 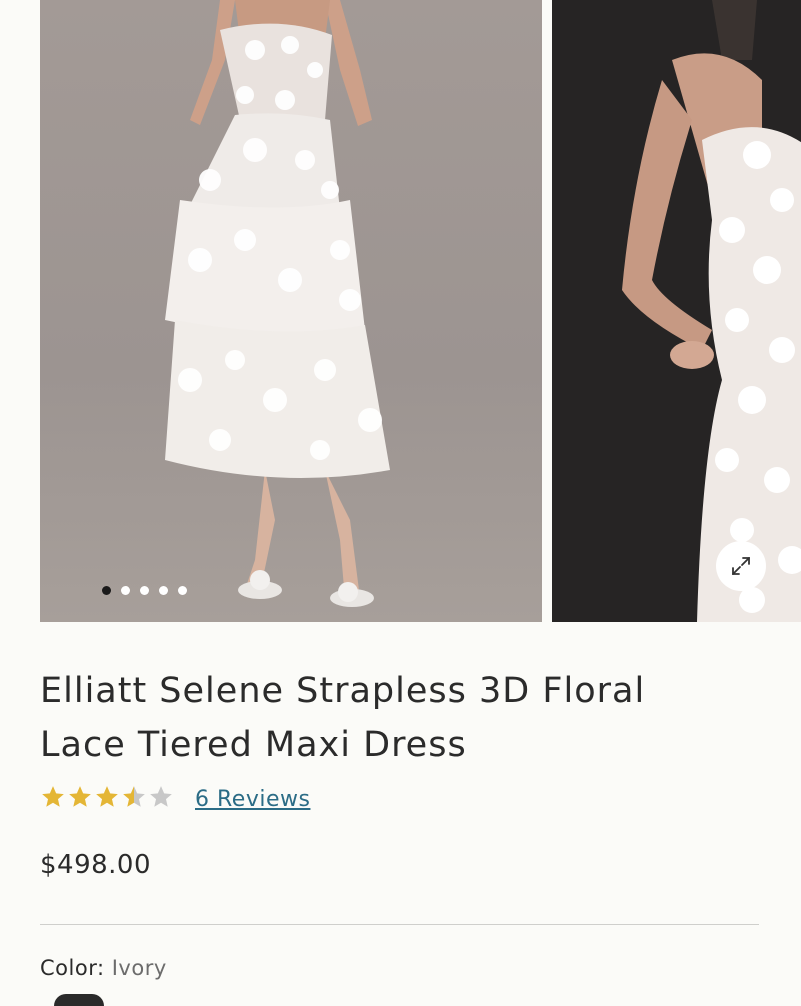 I want to click on color-value: Ivory, so click(x=139, y=968).